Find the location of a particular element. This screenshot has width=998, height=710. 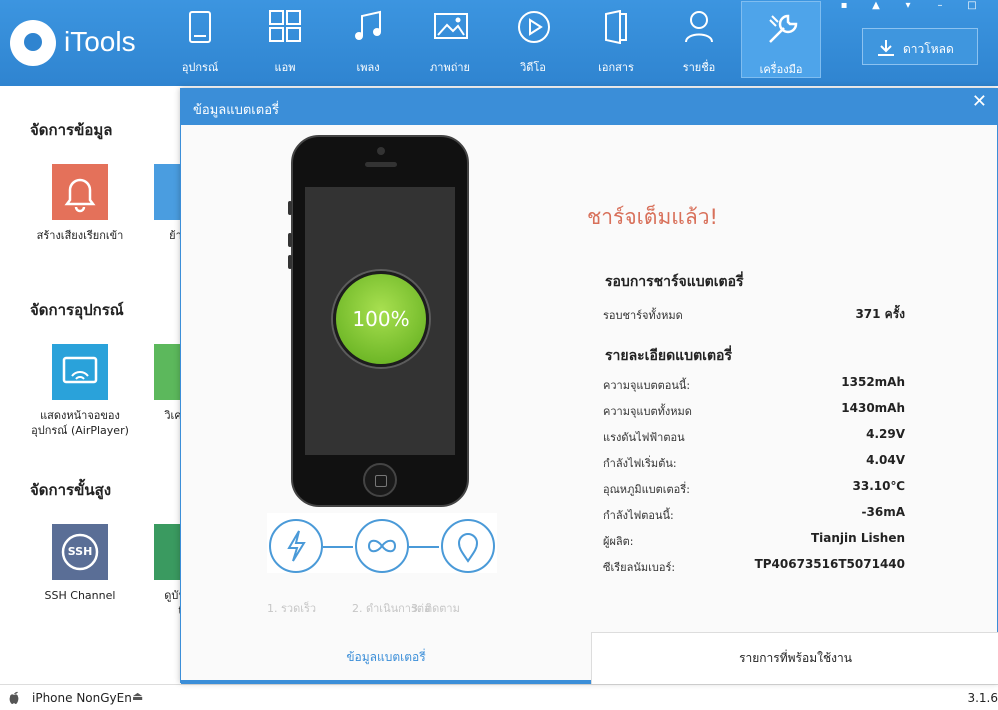

section-device-management: จัดการอุปกรณ์ is located at coordinates (77, 310).